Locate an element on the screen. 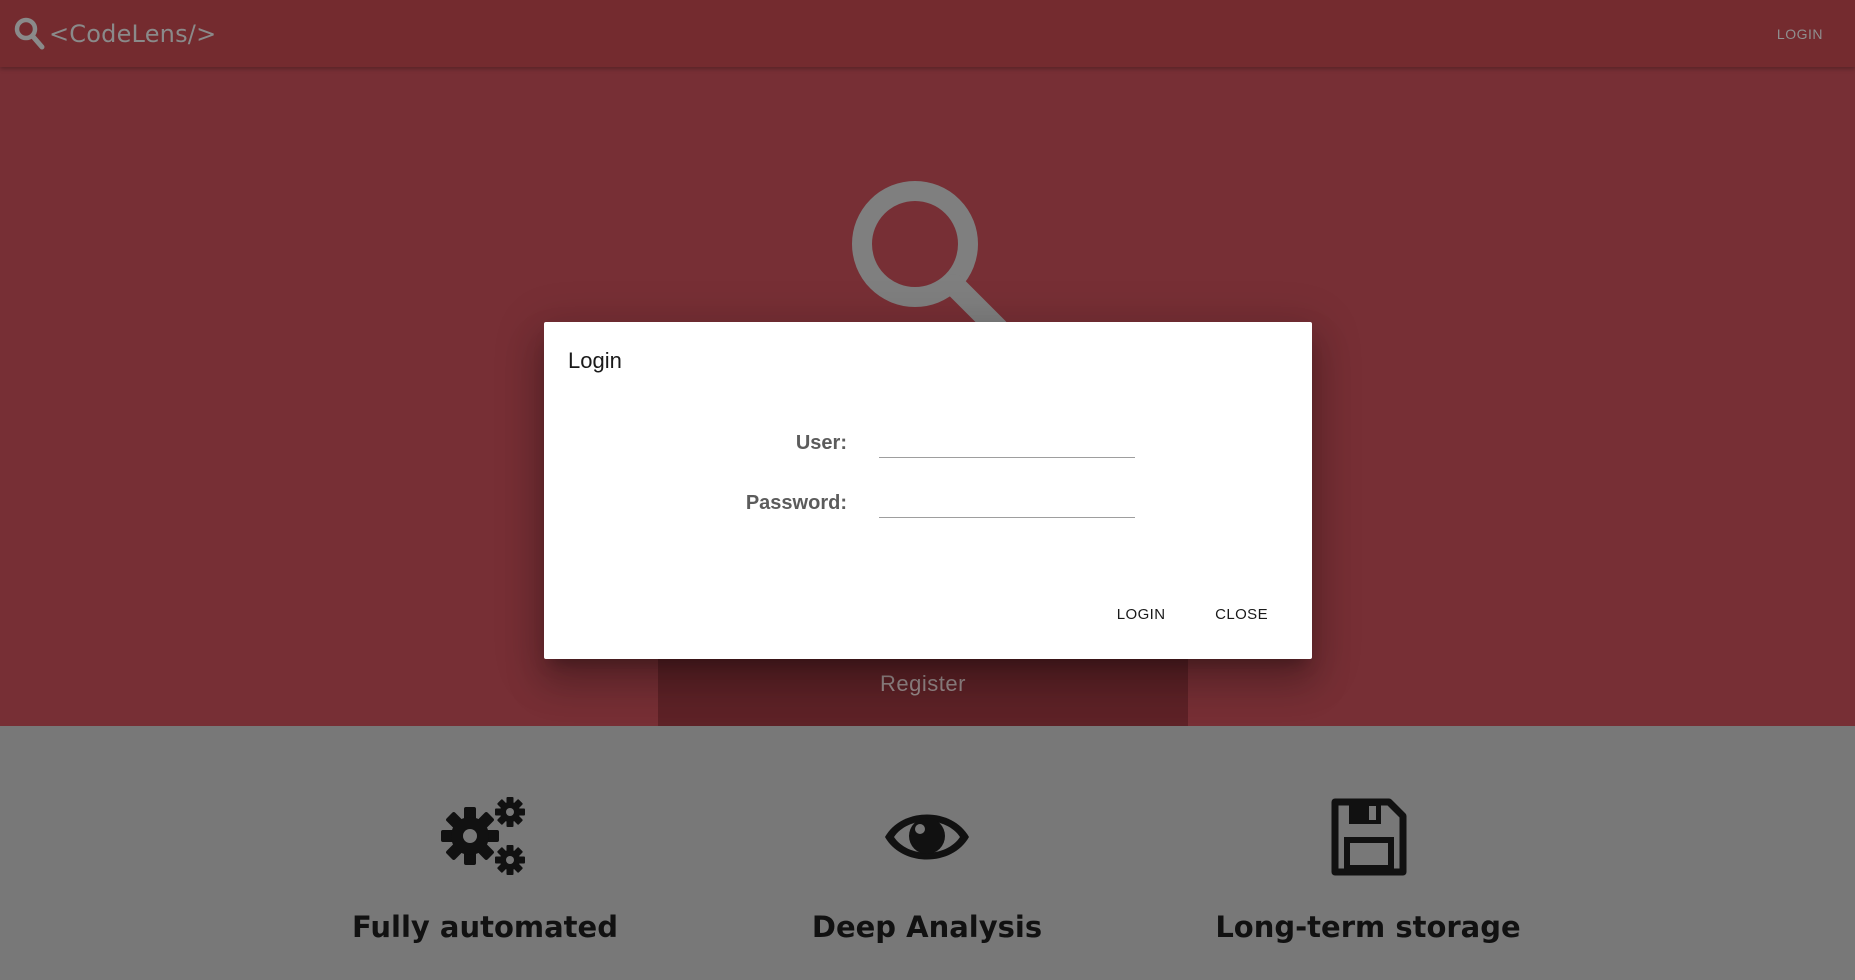 The height and width of the screenshot is (980, 1855). user-label: User: is located at coordinates (821, 443).